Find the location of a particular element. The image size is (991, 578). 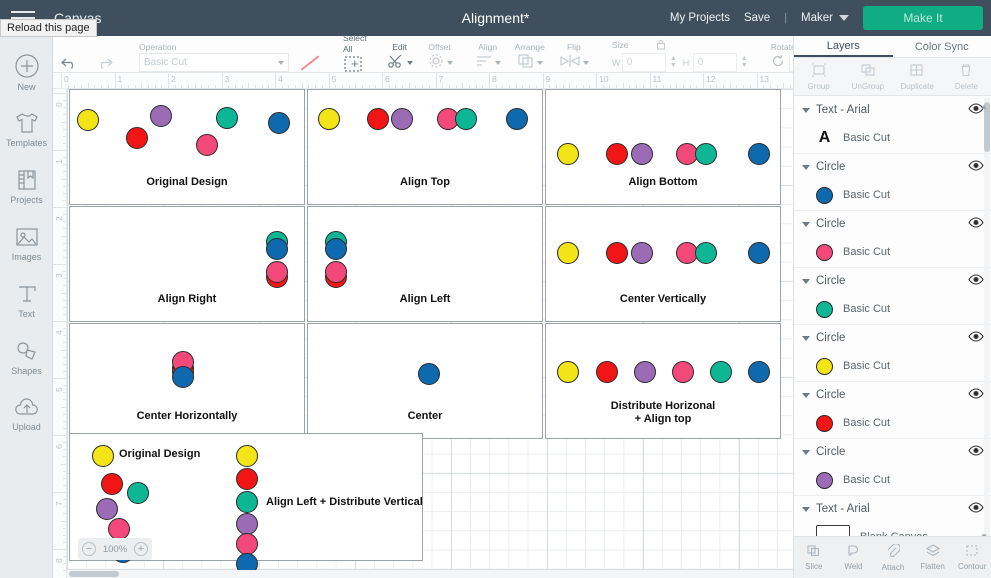

horizontal-scrollbar is located at coordinates (430, 574).